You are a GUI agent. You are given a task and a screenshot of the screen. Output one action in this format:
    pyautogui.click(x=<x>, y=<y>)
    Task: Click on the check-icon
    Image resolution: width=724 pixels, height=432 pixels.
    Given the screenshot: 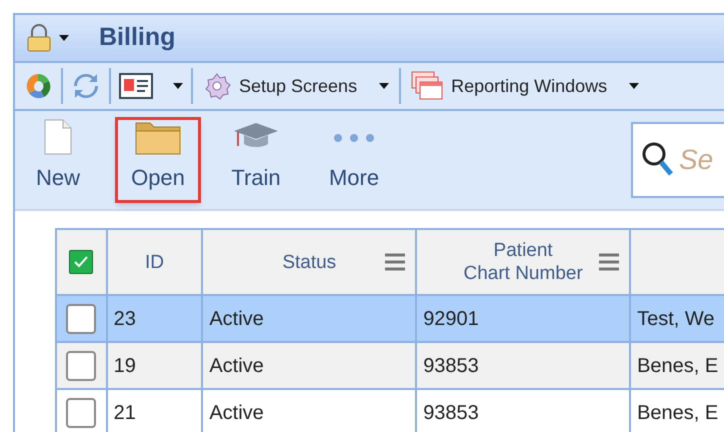 What is the action you would take?
    pyautogui.click(x=81, y=262)
    